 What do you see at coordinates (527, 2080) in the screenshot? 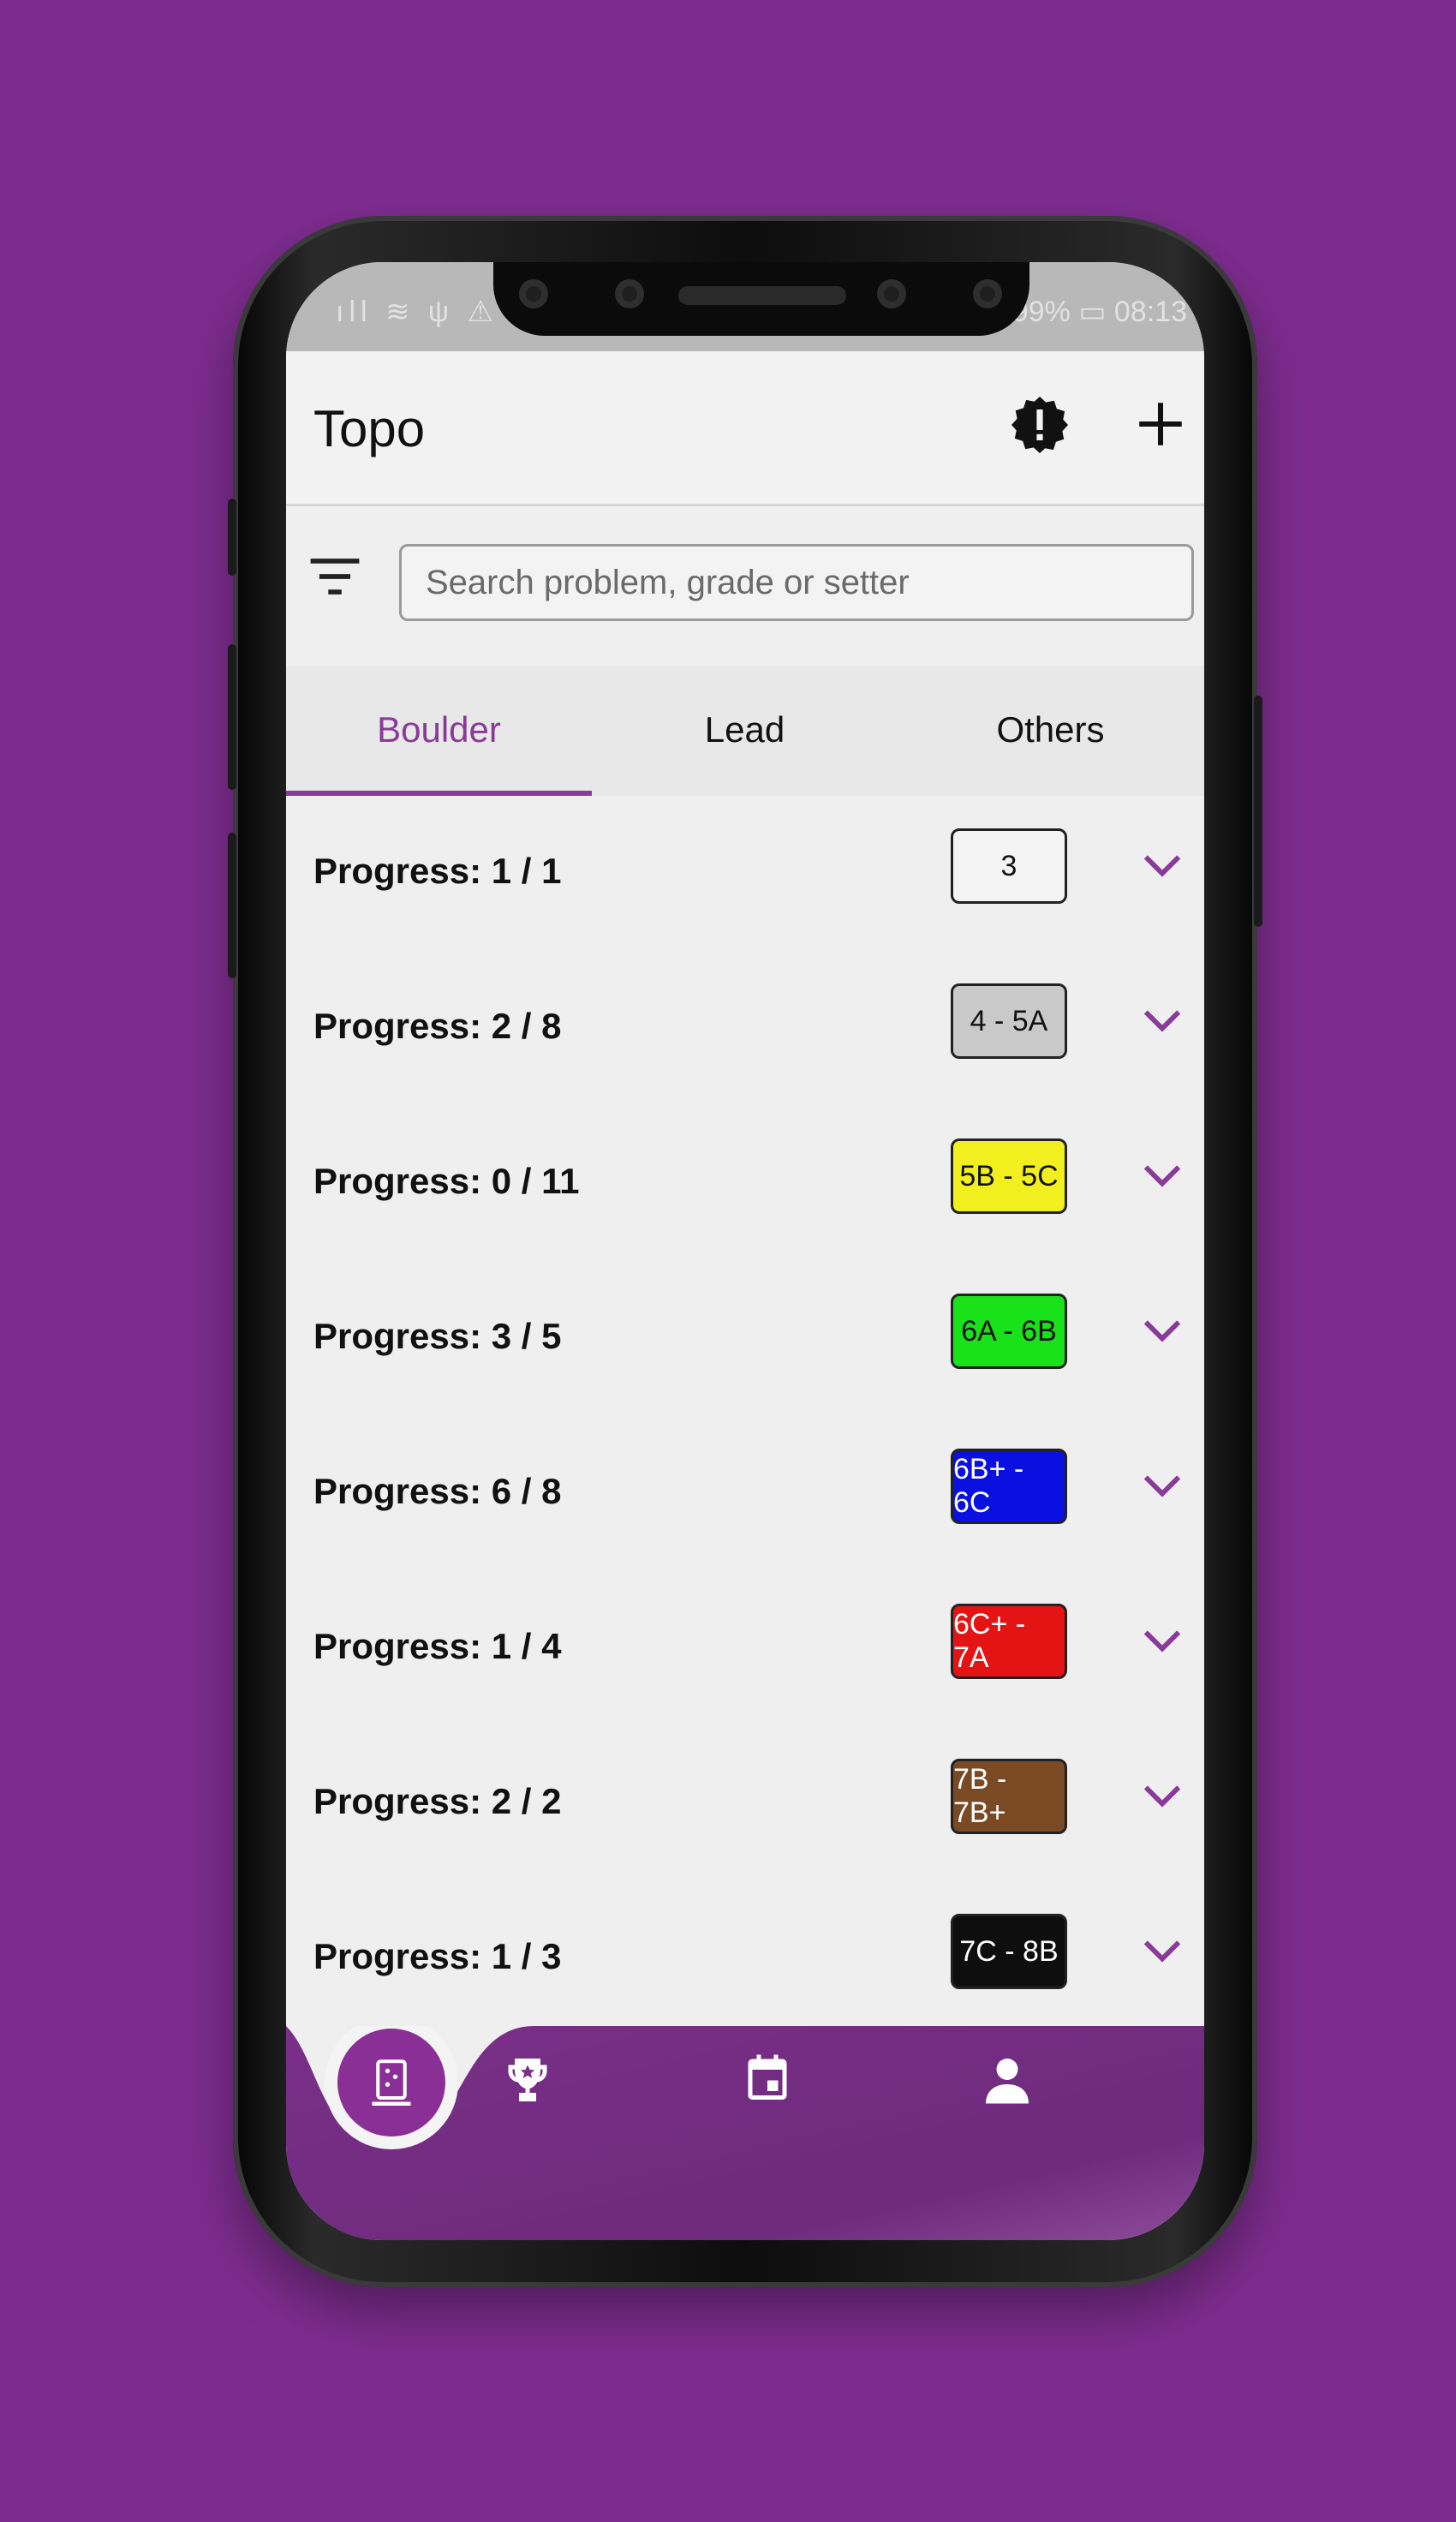
I see `trophy-icon` at bounding box center [527, 2080].